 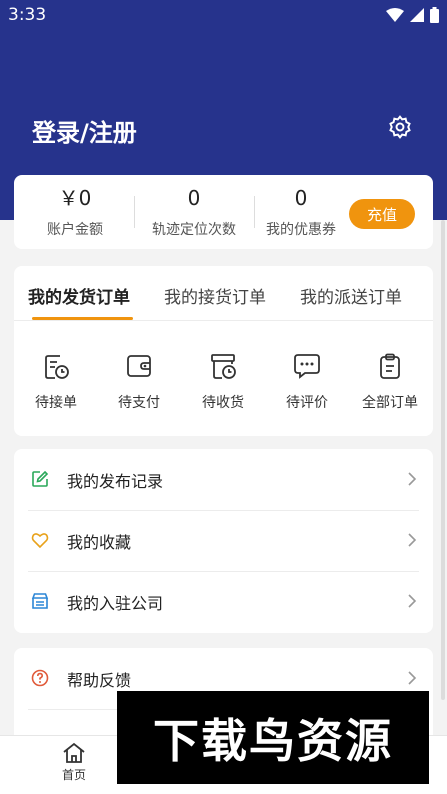 I want to click on watermark-banner: 下载鸟资源, so click(x=273, y=737).